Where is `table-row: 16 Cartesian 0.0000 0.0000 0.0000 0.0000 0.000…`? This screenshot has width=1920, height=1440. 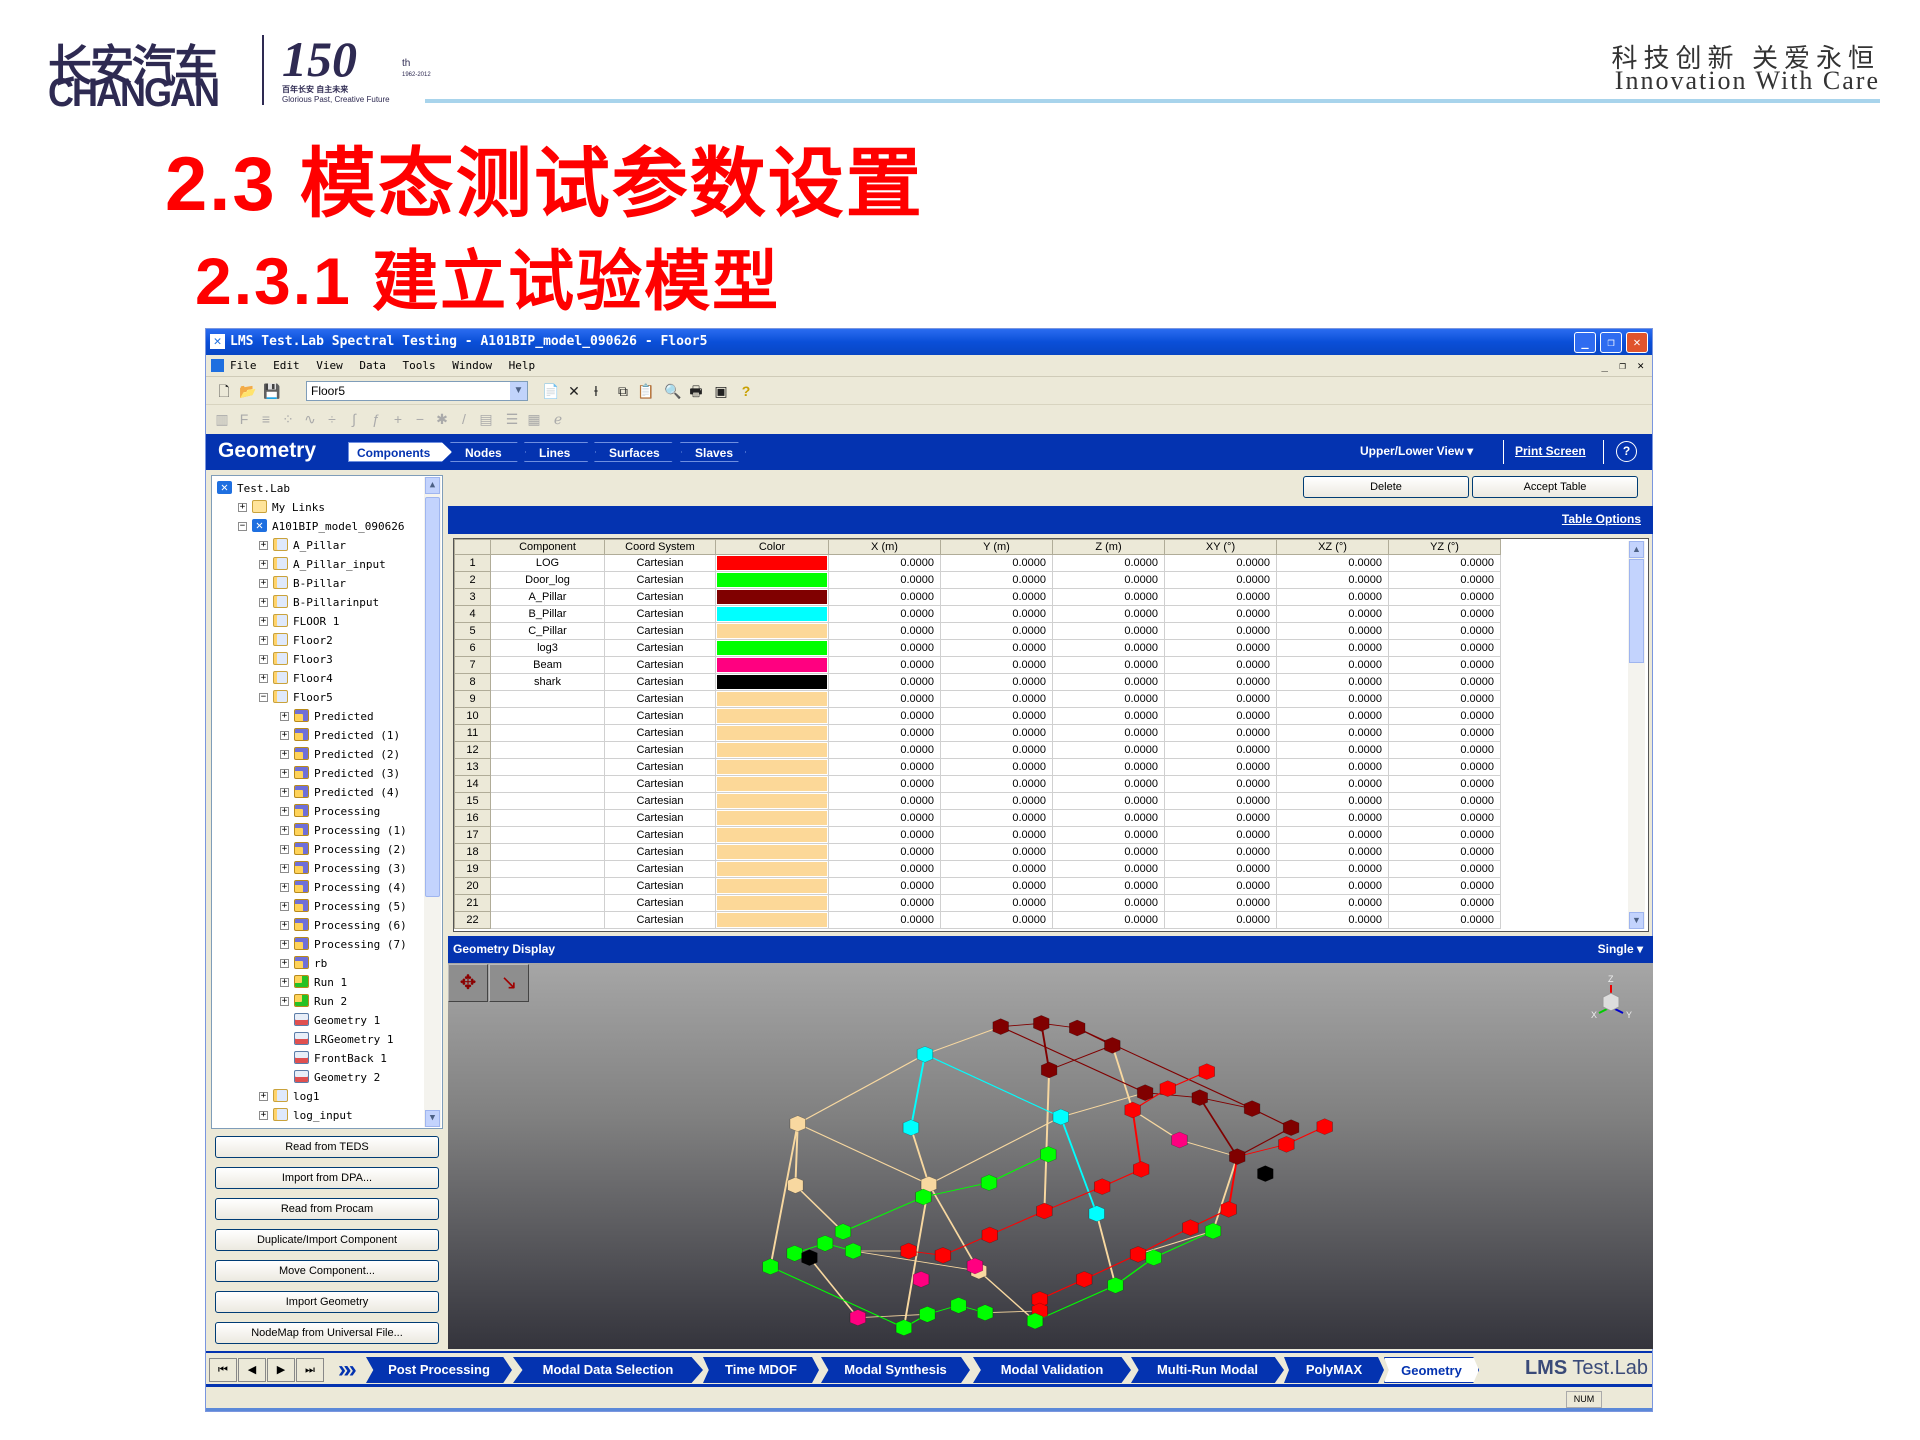
table-row: 16 Cartesian 0.0000 0.0000 0.0000 0.0000 0.000… is located at coordinates (977, 818).